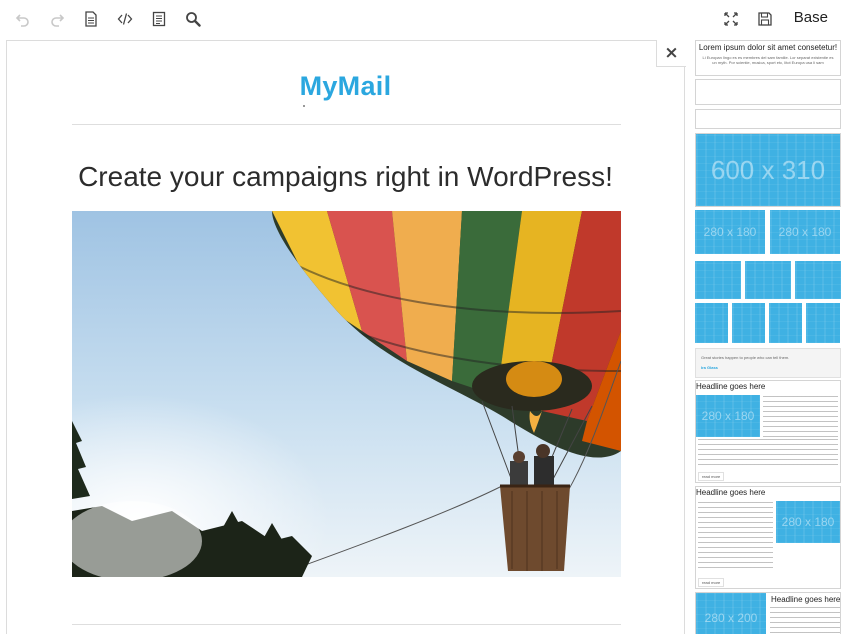  I want to click on module-three-images, so click(768, 280).